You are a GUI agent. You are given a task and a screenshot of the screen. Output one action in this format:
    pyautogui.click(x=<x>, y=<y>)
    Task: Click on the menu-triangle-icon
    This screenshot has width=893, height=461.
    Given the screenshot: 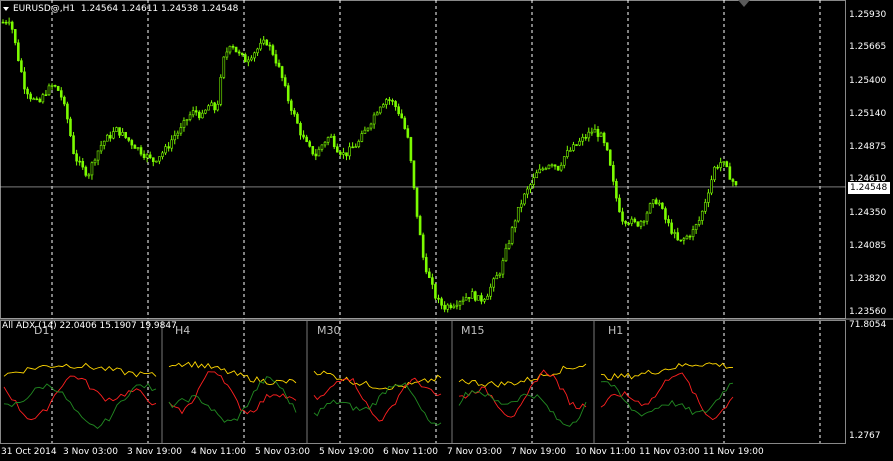 What is the action you would take?
    pyautogui.click(x=6, y=8)
    